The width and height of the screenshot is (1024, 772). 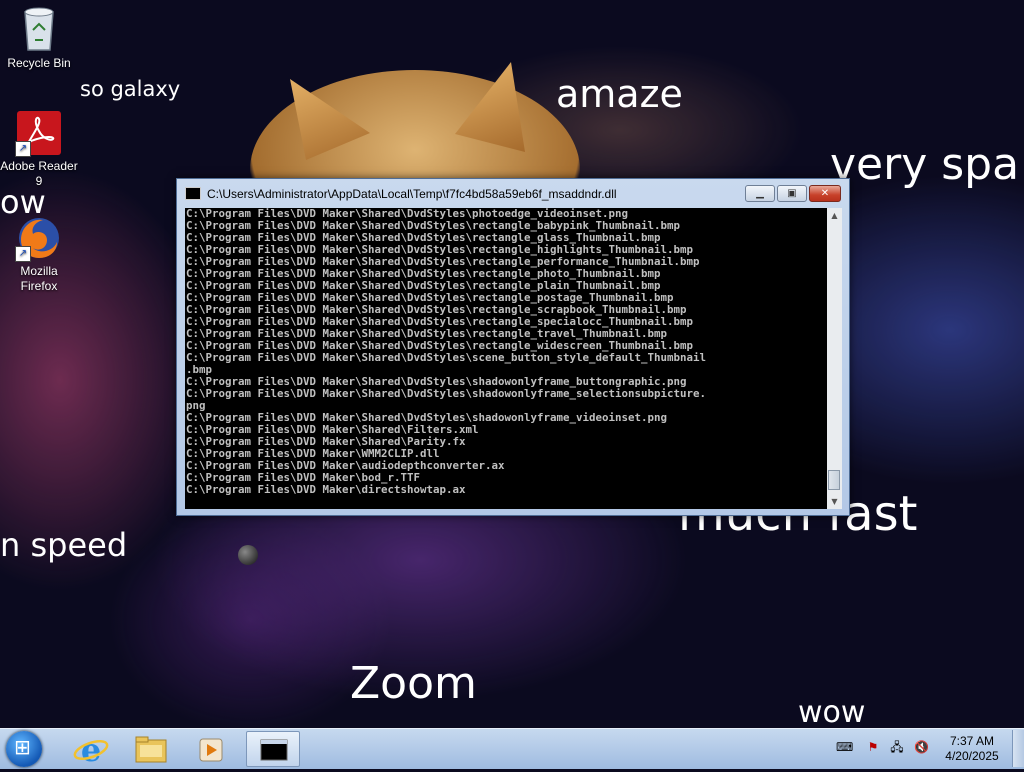 What do you see at coordinates (39, 29) in the screenshot?
I see `recycle-bin-icon` at bounding box center [39, 29].